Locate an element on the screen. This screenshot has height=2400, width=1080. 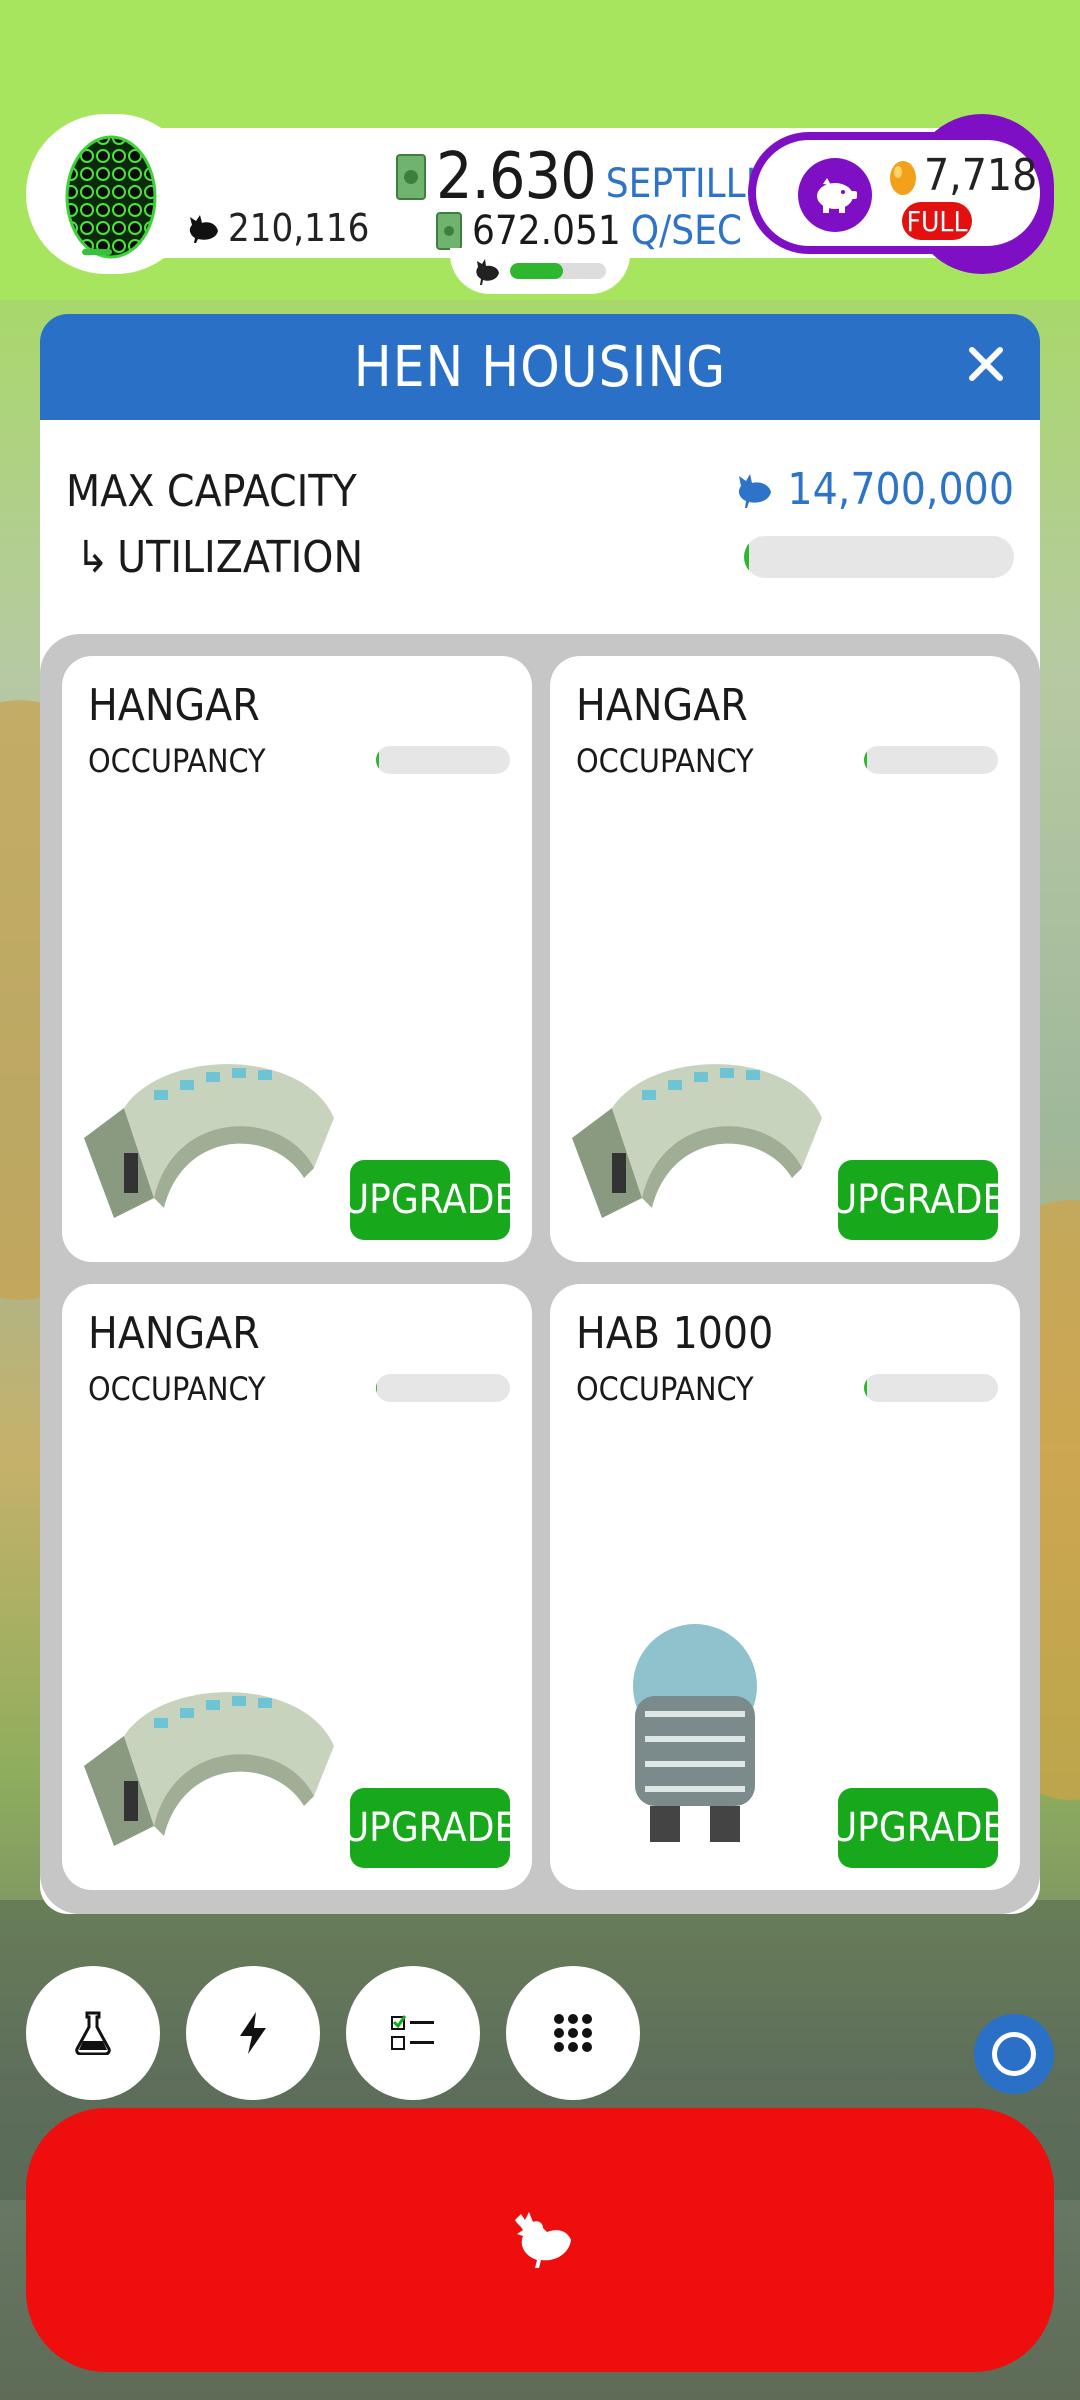
utilization-fill is located at coordinates (747, 557).